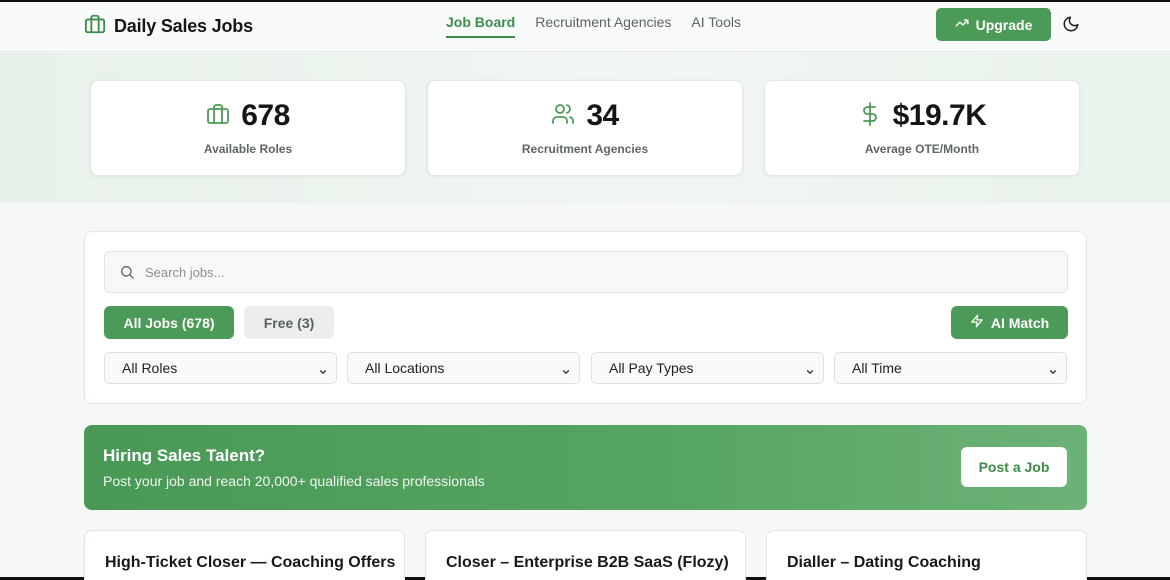 This screenshot has height=580, width=1170. What do you see at coordinates (587, 562) in the screenshot?
I see `job-title: Closer – Enterprise B2B SaaS (Flozy)` at bounding box center [587, 562].